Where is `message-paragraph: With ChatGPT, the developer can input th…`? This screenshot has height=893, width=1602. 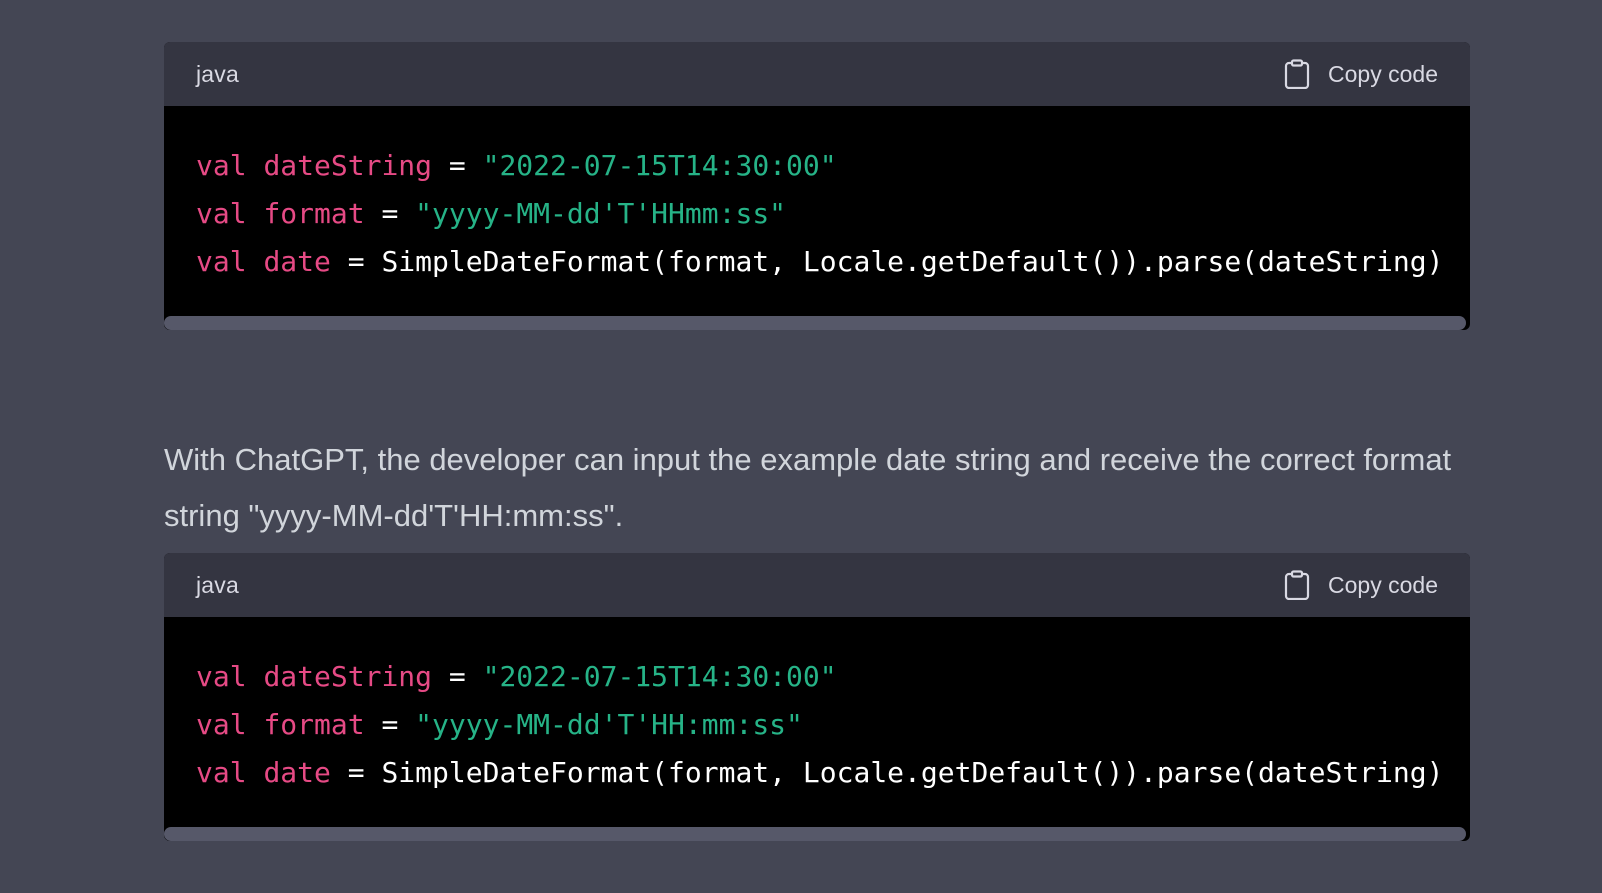 message-paragraph: With ChatGPT, the developer can input th… is located at coordinates (808, 487).